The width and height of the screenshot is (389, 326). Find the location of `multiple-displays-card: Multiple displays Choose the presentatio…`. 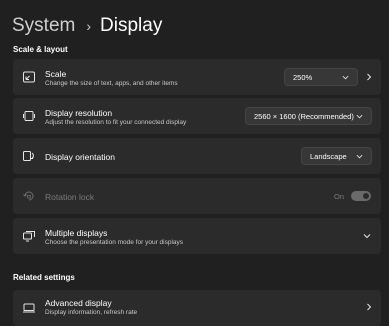

multiple-displays-card: Multiple displays Choose the presentatio… is located at coordinates (197, 236).